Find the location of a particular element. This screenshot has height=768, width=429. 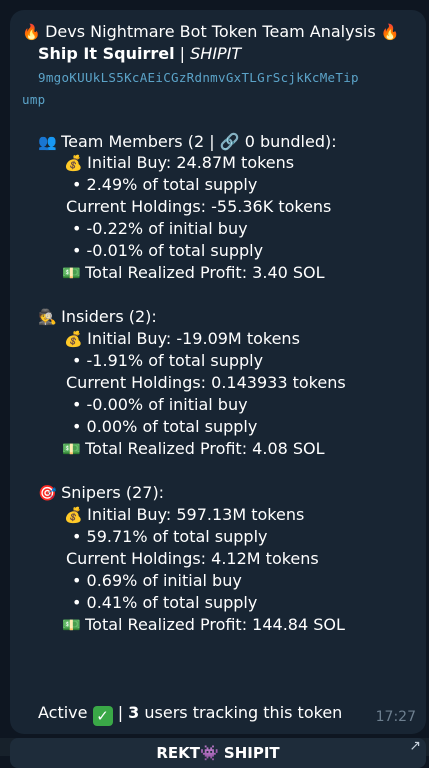

snipers-holdings-pct-initial: • 0.69% of initial buy is located at coordinates (157, 580).